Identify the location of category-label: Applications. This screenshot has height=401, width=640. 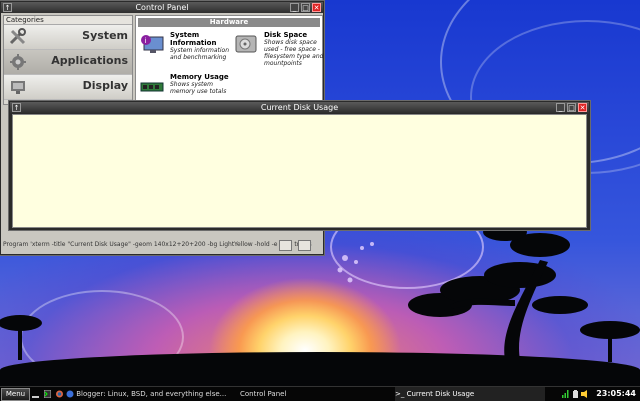
(89, 60).